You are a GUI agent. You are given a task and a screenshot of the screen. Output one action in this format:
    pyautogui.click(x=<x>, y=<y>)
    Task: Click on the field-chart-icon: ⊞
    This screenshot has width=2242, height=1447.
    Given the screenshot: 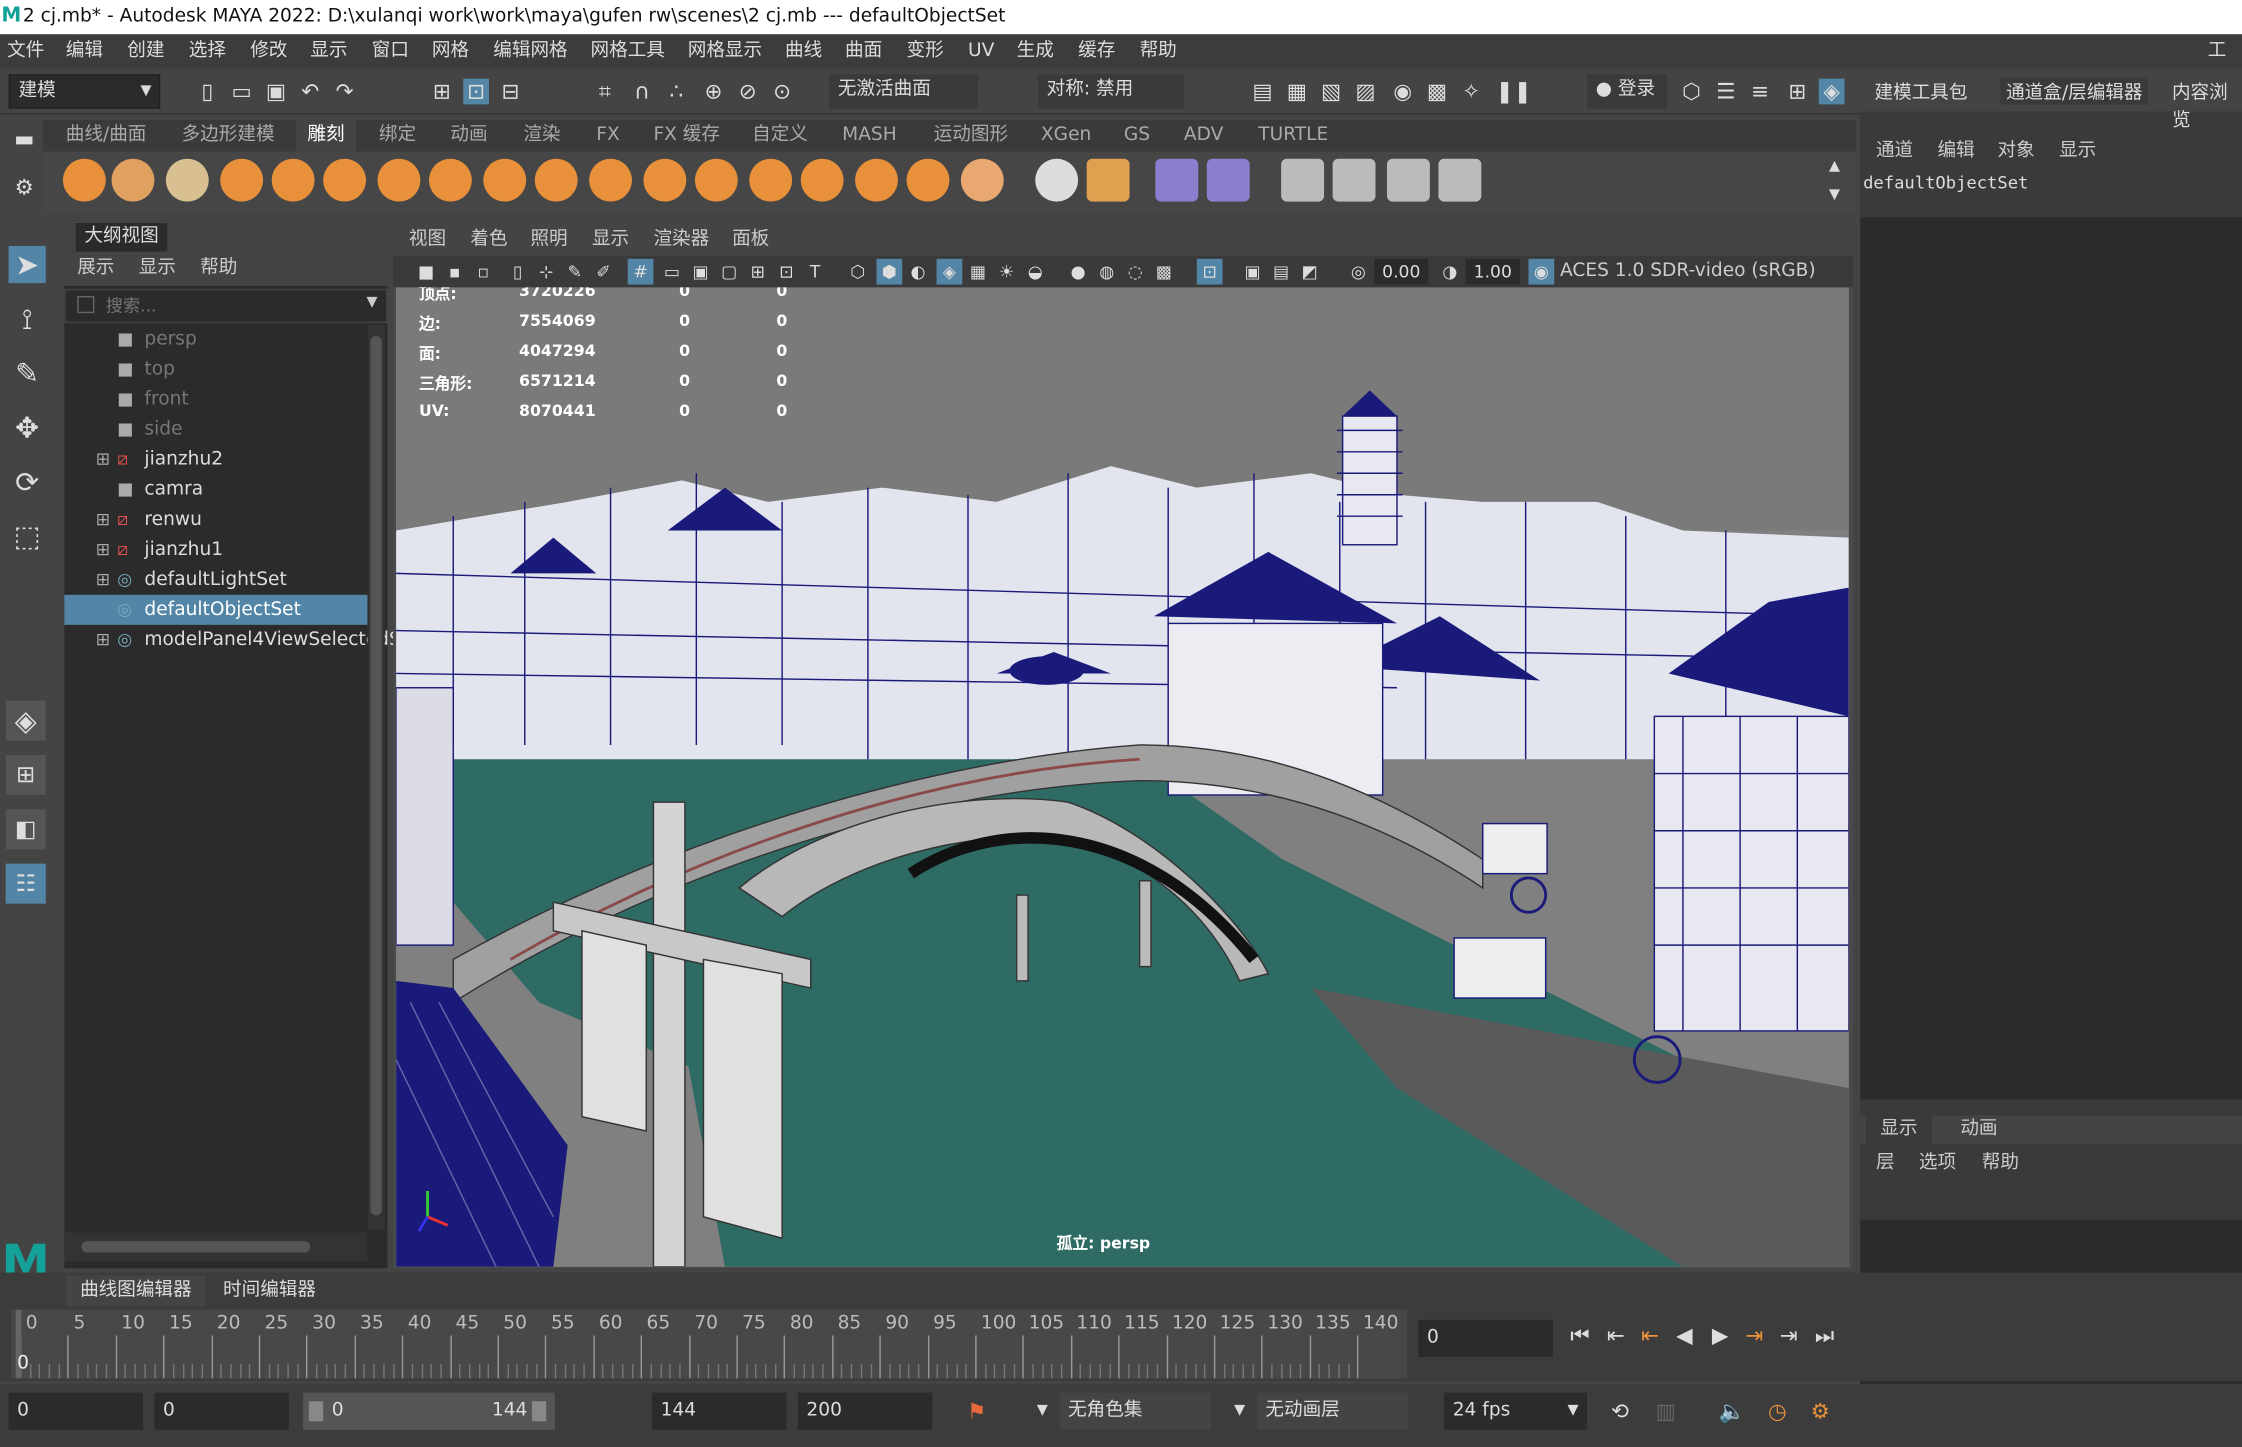 What is the action you would take?
    pyautogui.click(x=758, y=272)
    